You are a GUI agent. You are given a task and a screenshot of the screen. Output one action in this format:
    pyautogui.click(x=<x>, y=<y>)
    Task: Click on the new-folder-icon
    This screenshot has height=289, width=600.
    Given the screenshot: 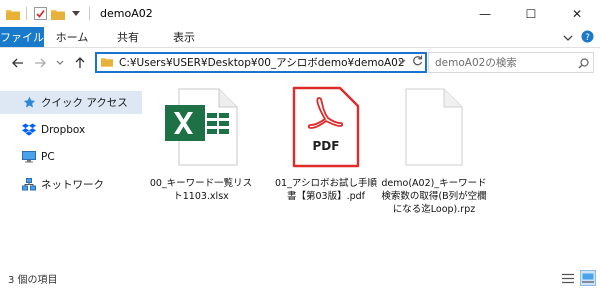 What is the action you would take?
    pyautogui.click(x=58, y=14)
    